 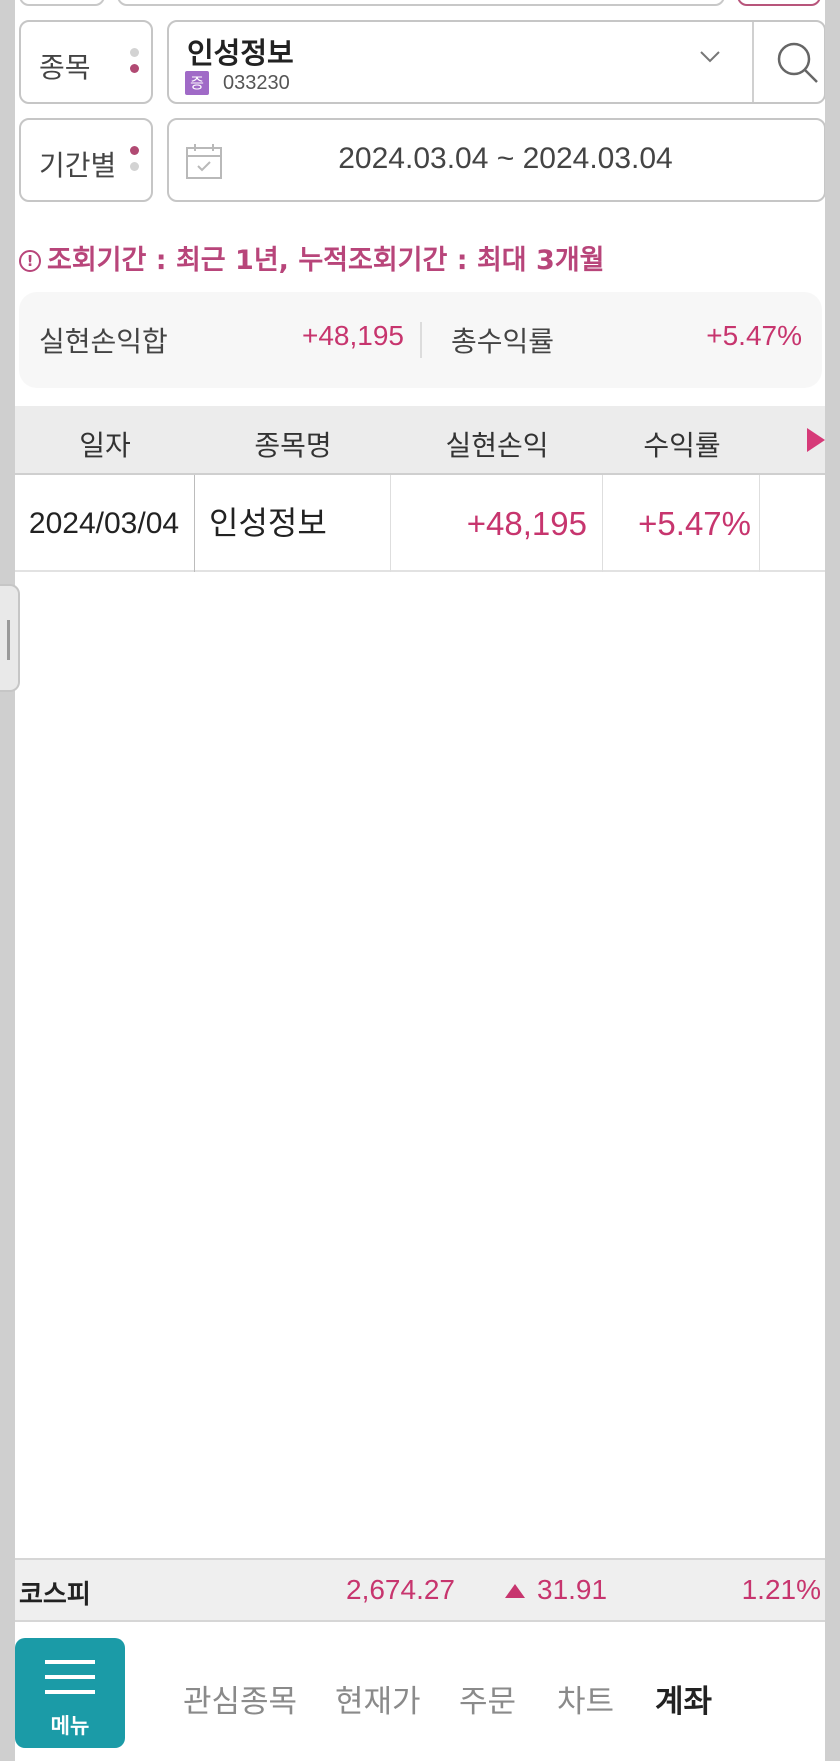 What do you see at coordinates (104, 523) in the screenshot?
I see `cell-date: 2024/03/04` at bounding box center [104, 523].